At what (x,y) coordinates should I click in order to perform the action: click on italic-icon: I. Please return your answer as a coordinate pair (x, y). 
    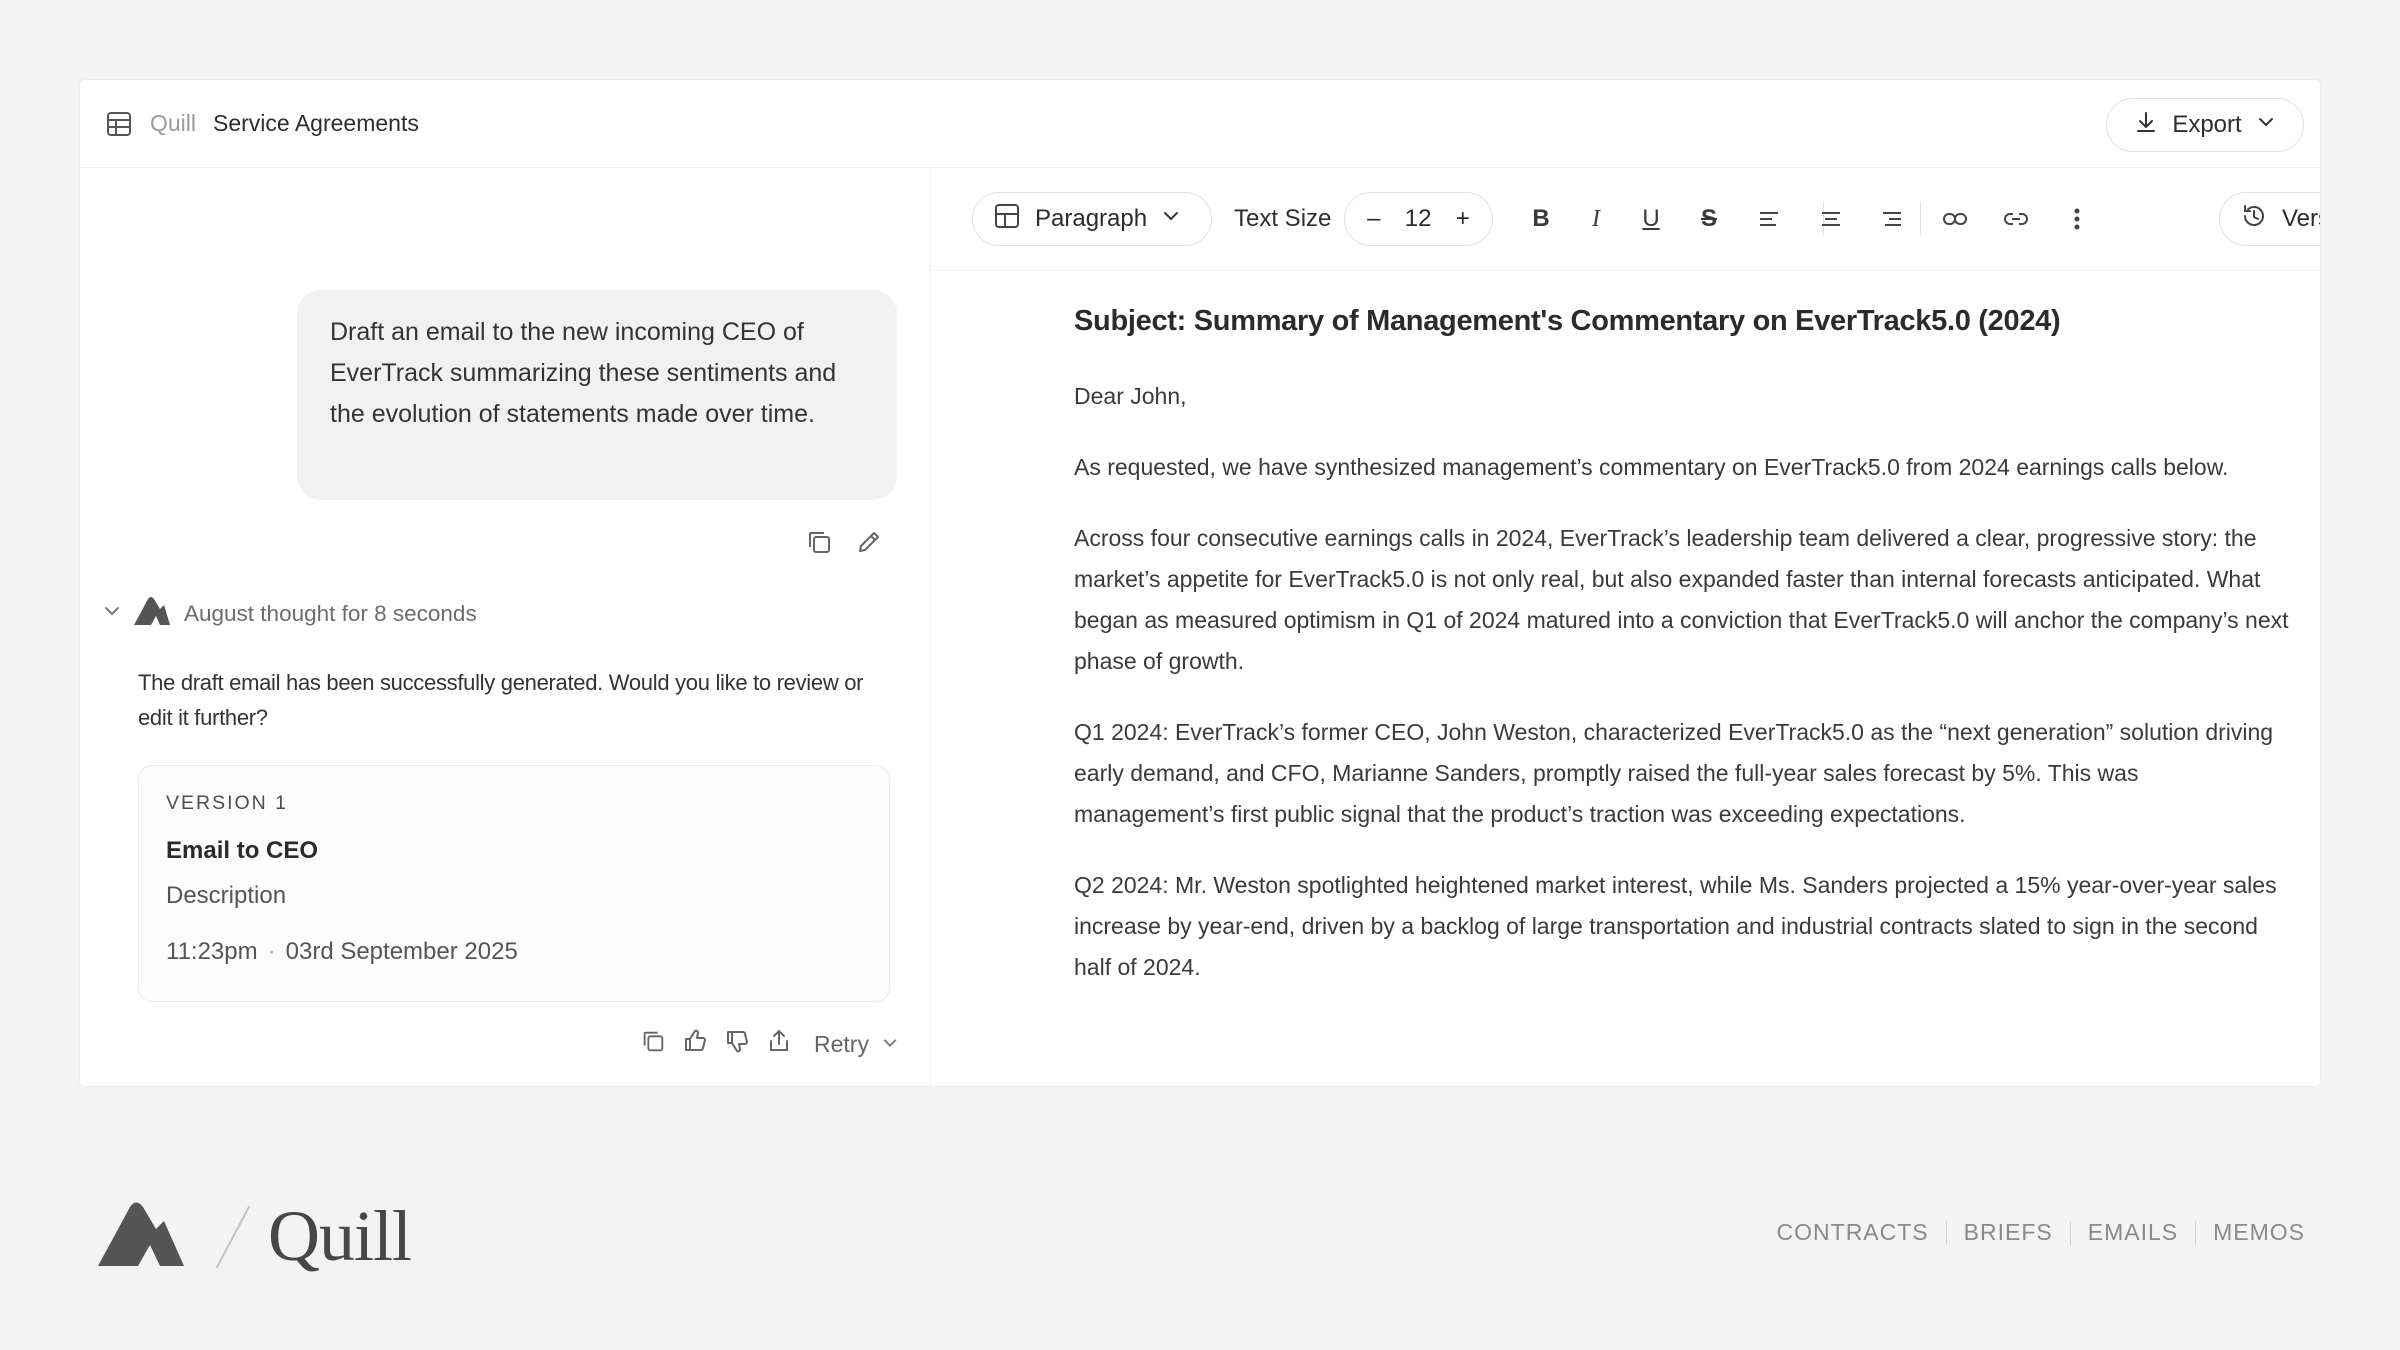
    Looking at the image, I should click on (1596, 219).